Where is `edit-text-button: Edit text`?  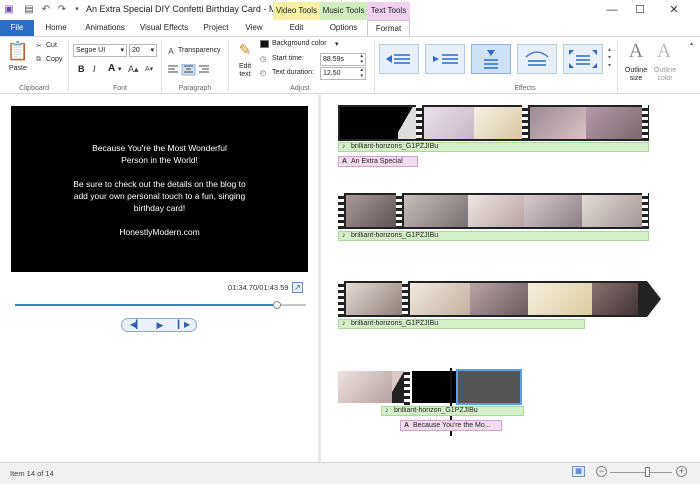
edit-text-button: Edit text is located at coordinates (245, 71).